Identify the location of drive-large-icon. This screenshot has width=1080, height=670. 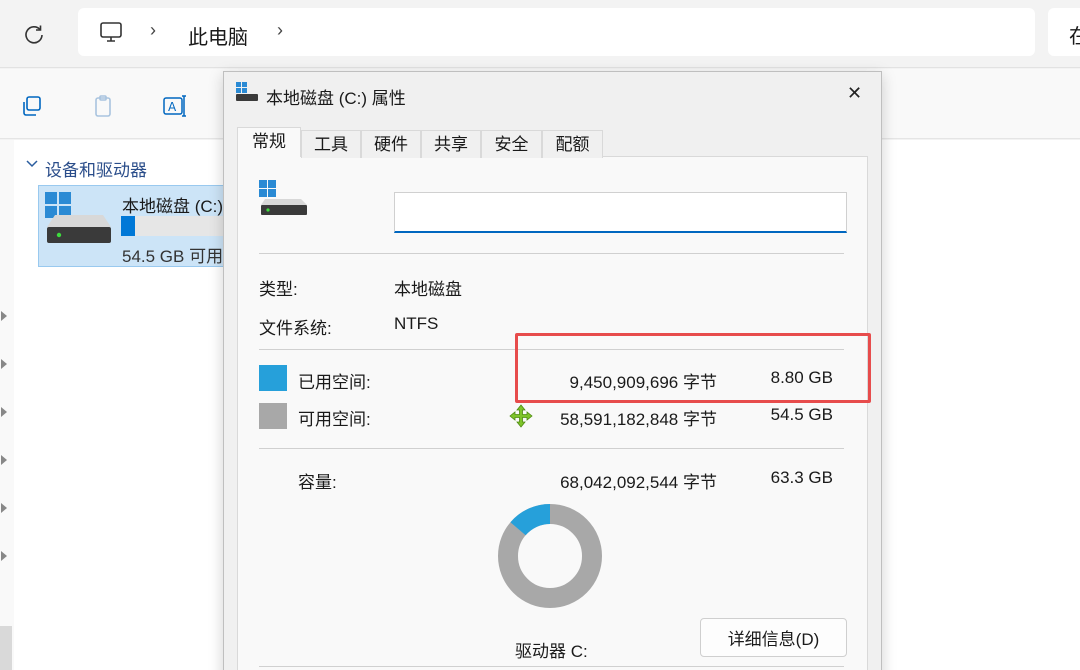
(284, 201).